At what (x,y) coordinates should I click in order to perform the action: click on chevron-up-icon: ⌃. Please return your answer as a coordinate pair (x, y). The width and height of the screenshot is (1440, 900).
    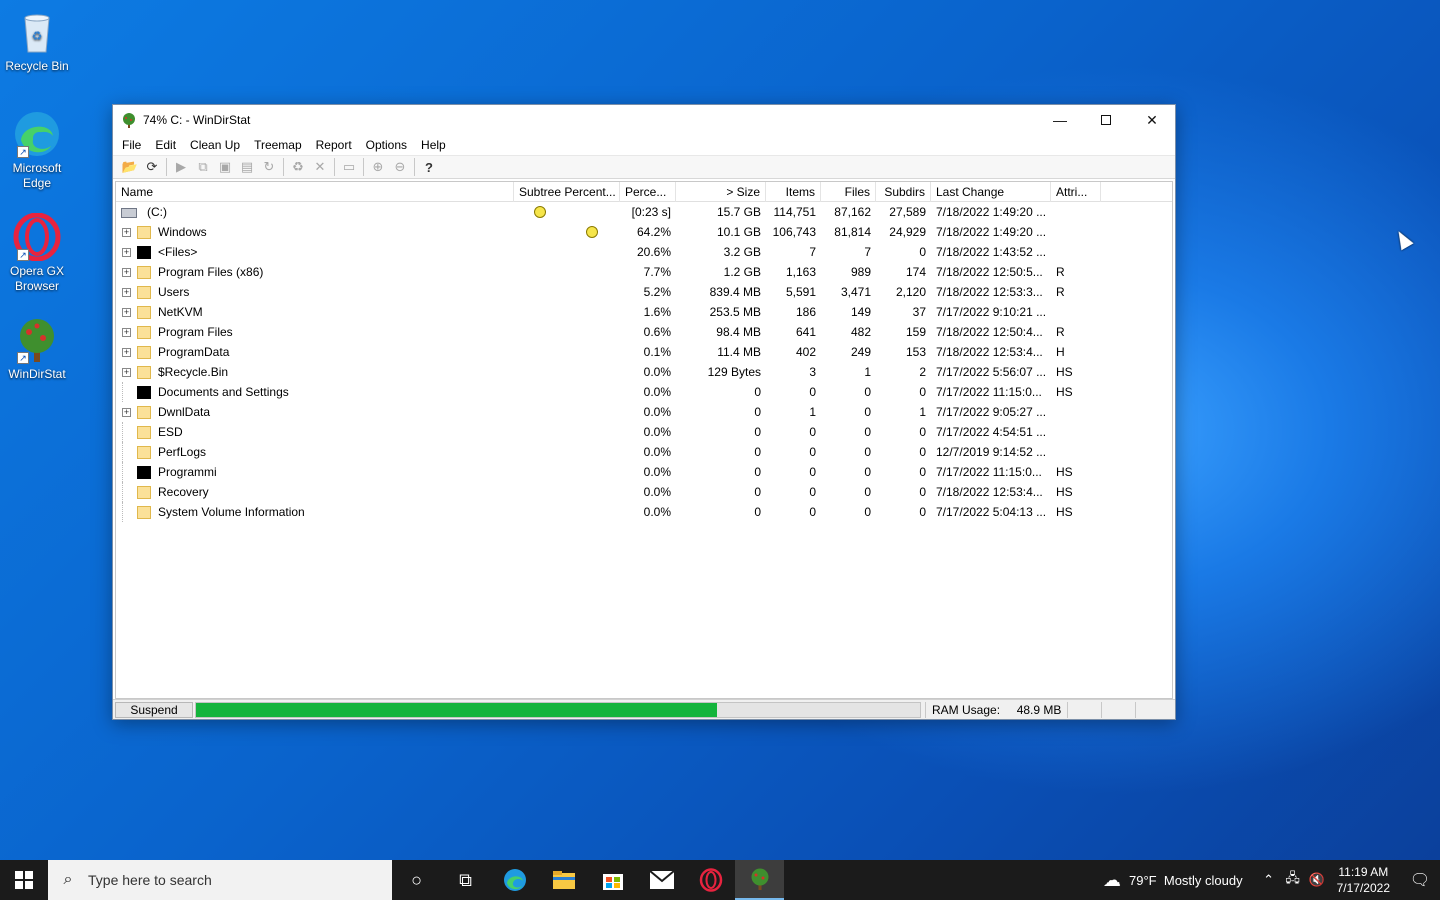
    Looking at the image, I should click on (1269, 880).